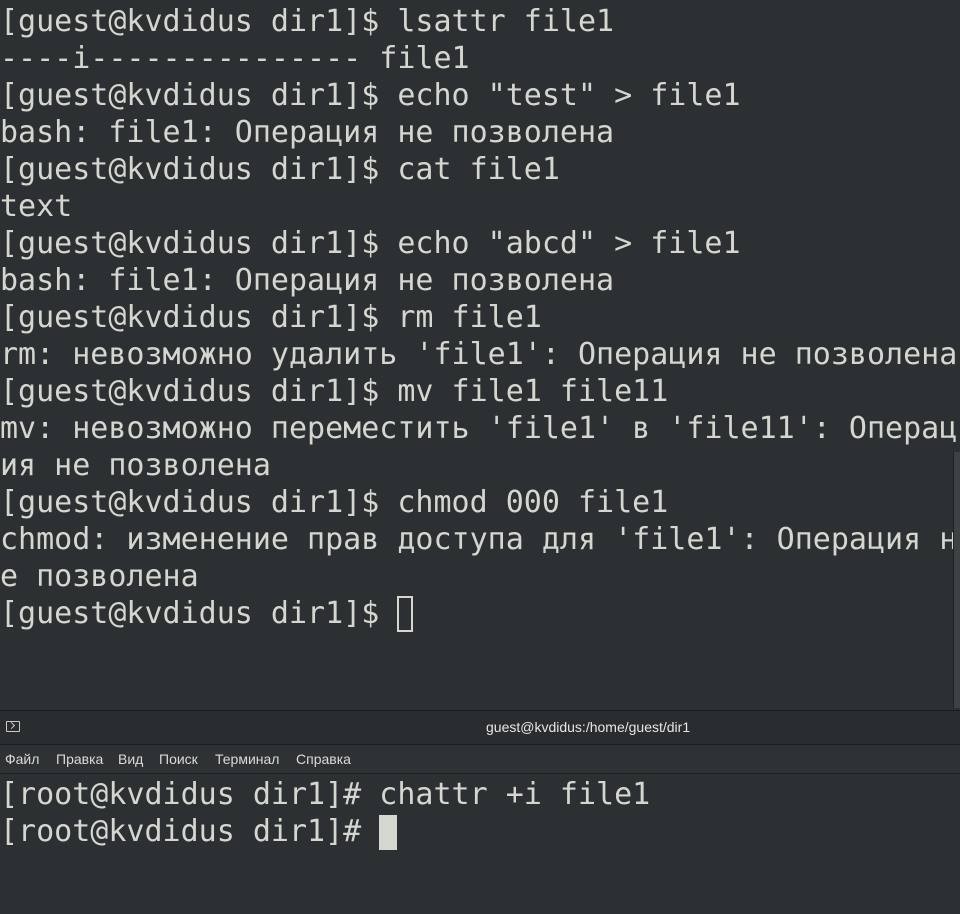 Image resolution: width=960 pixels, height=914 pixels. I want to click on menu-edit: Правка, so click(79, 759).